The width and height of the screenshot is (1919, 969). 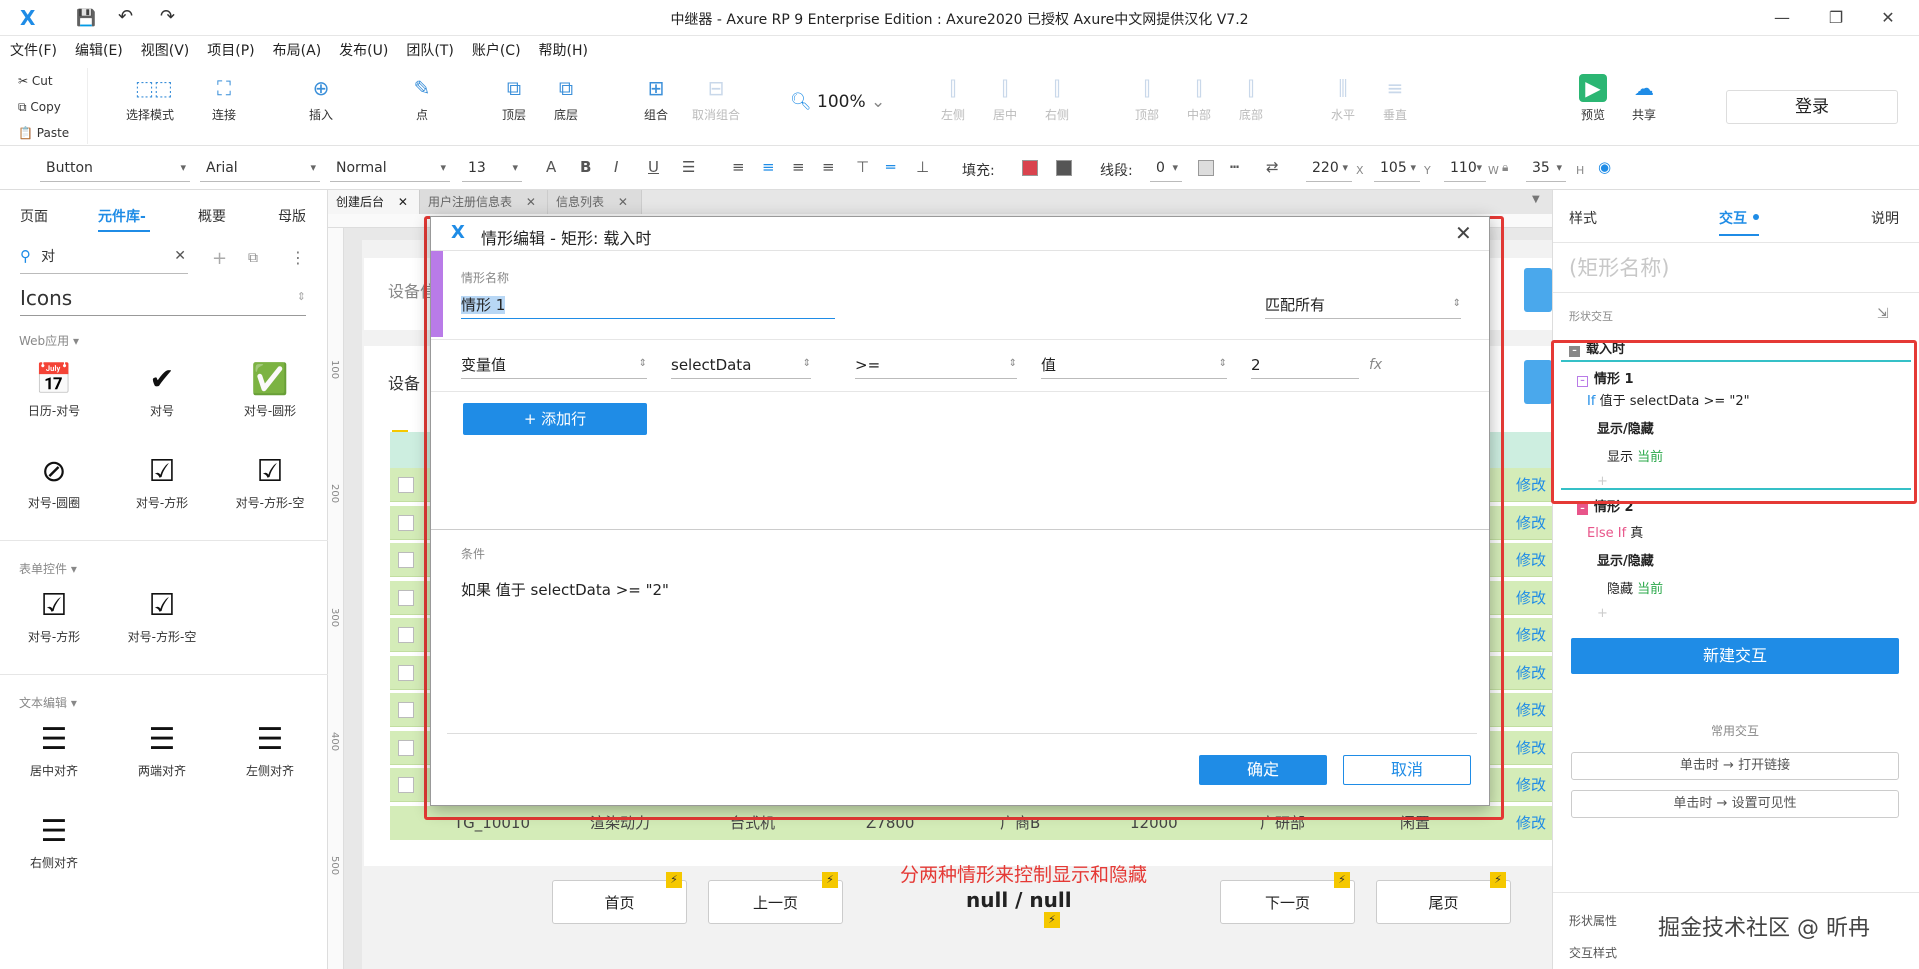 I want to click on tab-libraries: 元件库-, so click(x=122, y=216).